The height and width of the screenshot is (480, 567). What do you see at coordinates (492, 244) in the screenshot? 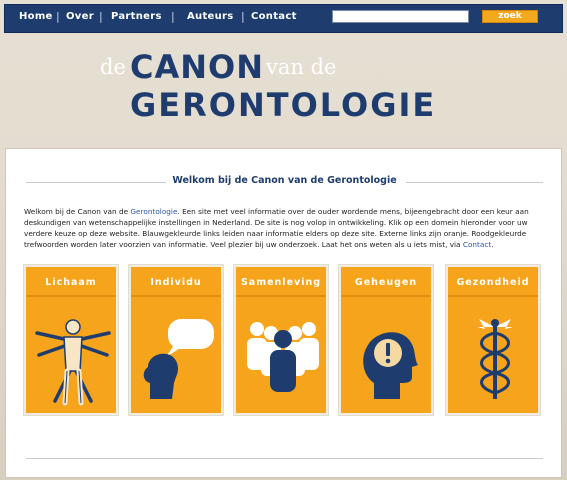
I see `intro-text: .` at bounding box center [492, 244].